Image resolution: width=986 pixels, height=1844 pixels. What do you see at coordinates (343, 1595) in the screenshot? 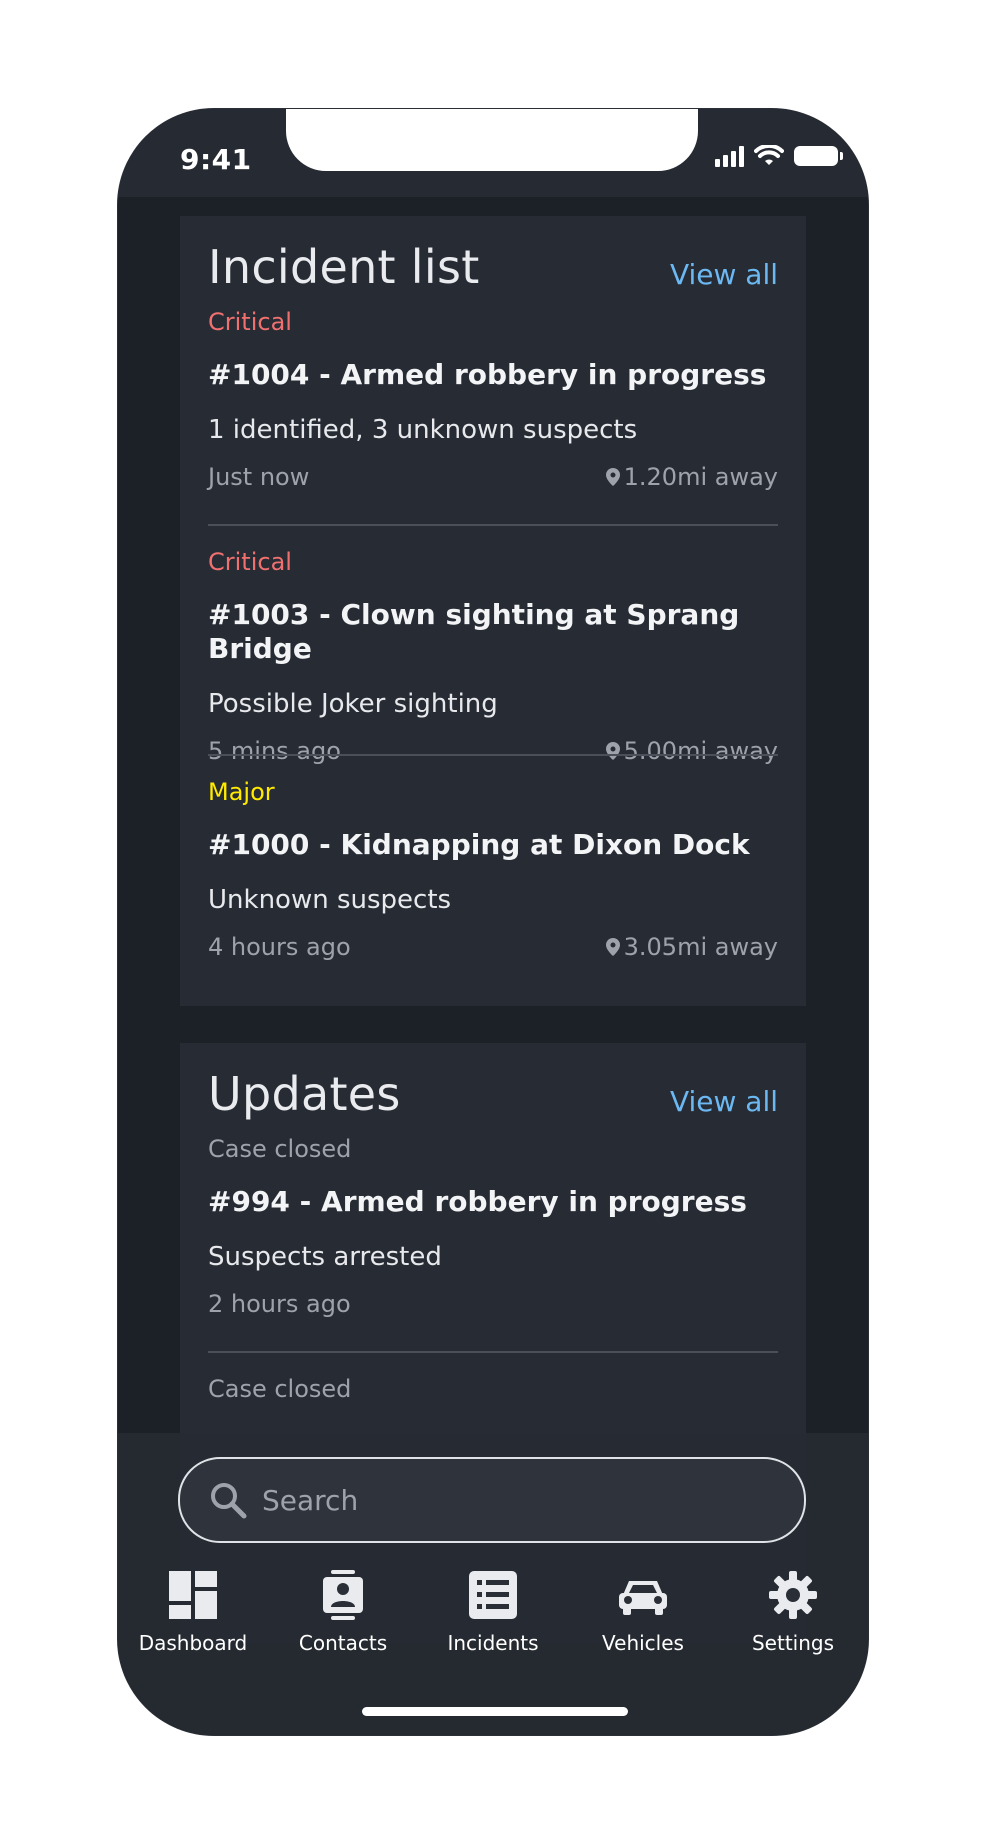
I see `contacts-icon` at bounding box center [343, 1595].